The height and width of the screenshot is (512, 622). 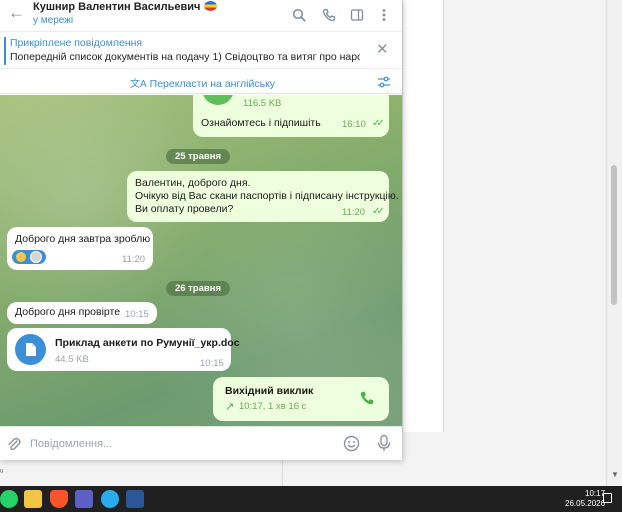 I want to click on brave-browser-icon, so click(x=59, y=499).